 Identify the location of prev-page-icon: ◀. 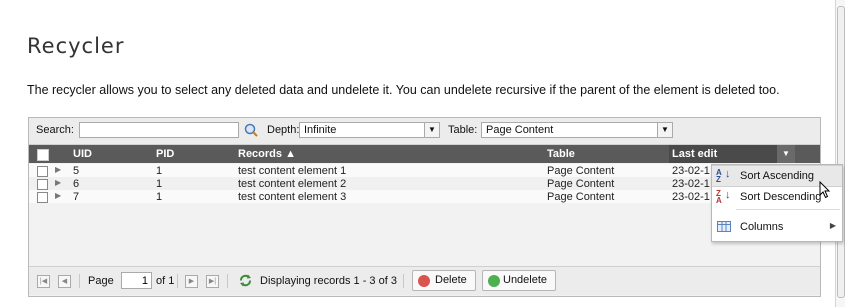
(64, 281).